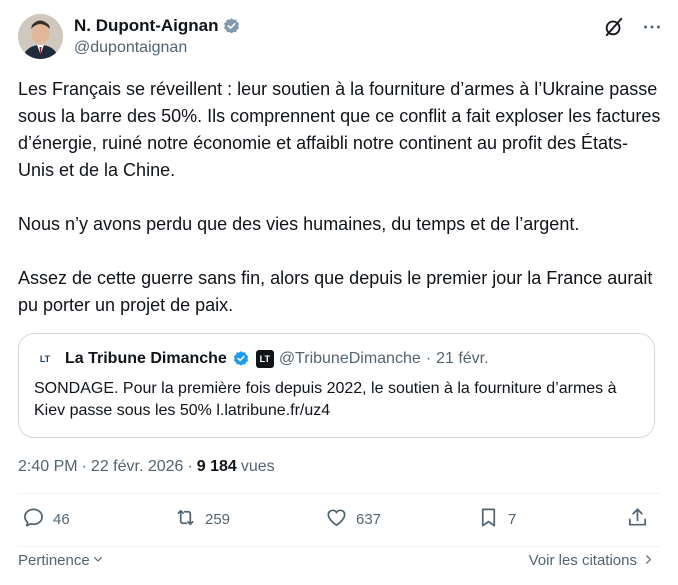 This screenshot has height=585, width=678. Describe the element at coordinates (462, 359) in the screenshot. I see `quote-date: 21 févr.` at that location.